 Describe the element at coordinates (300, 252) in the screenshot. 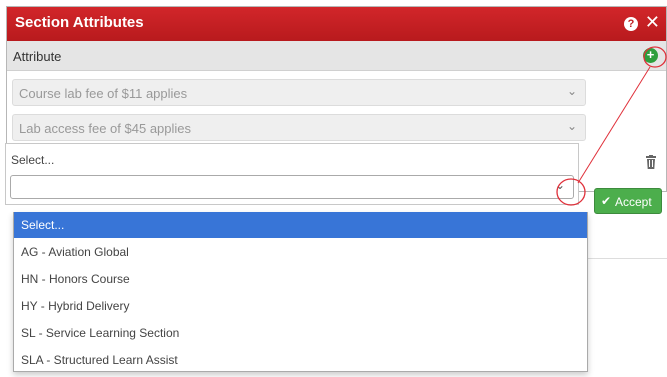

I see `dropdown-option: AG - Aviation Global` at that location.